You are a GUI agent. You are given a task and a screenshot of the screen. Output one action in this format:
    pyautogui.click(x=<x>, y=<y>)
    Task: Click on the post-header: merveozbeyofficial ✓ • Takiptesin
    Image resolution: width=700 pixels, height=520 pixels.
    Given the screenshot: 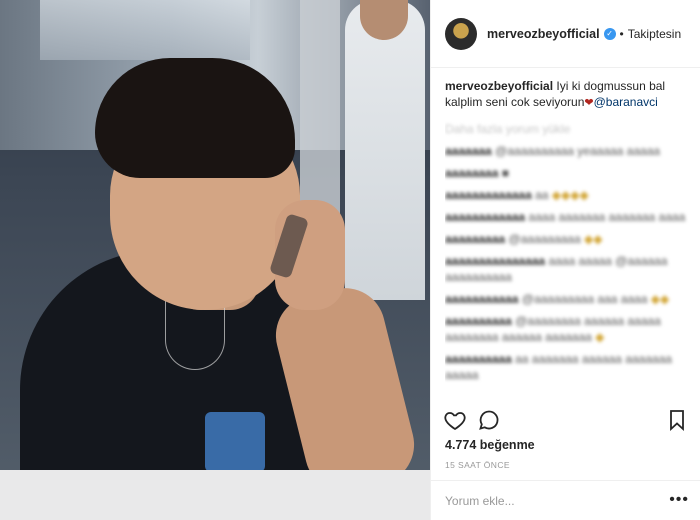 What is the action you would take?
    pyautogui.click(x=565, y=34)
    